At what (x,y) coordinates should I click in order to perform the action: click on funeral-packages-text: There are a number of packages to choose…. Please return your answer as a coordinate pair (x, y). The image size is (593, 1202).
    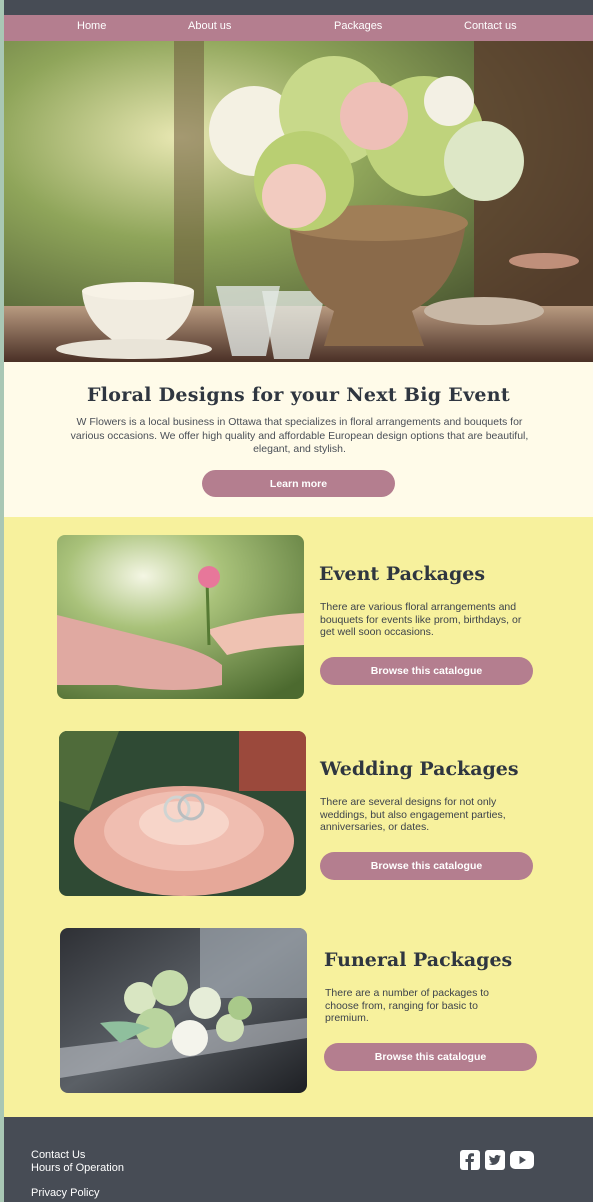
    Looking at the image, I should click on (407, 1006).